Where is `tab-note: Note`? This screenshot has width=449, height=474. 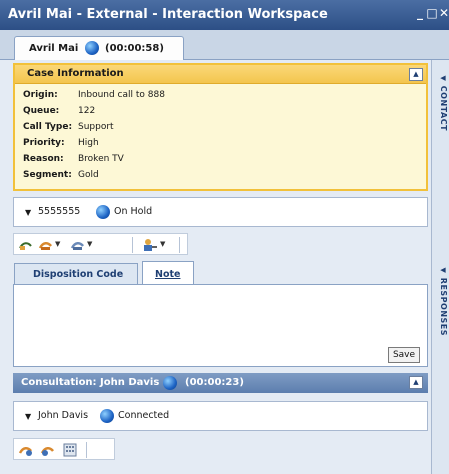
tab-note: Note is located at coordinates (168, 273).